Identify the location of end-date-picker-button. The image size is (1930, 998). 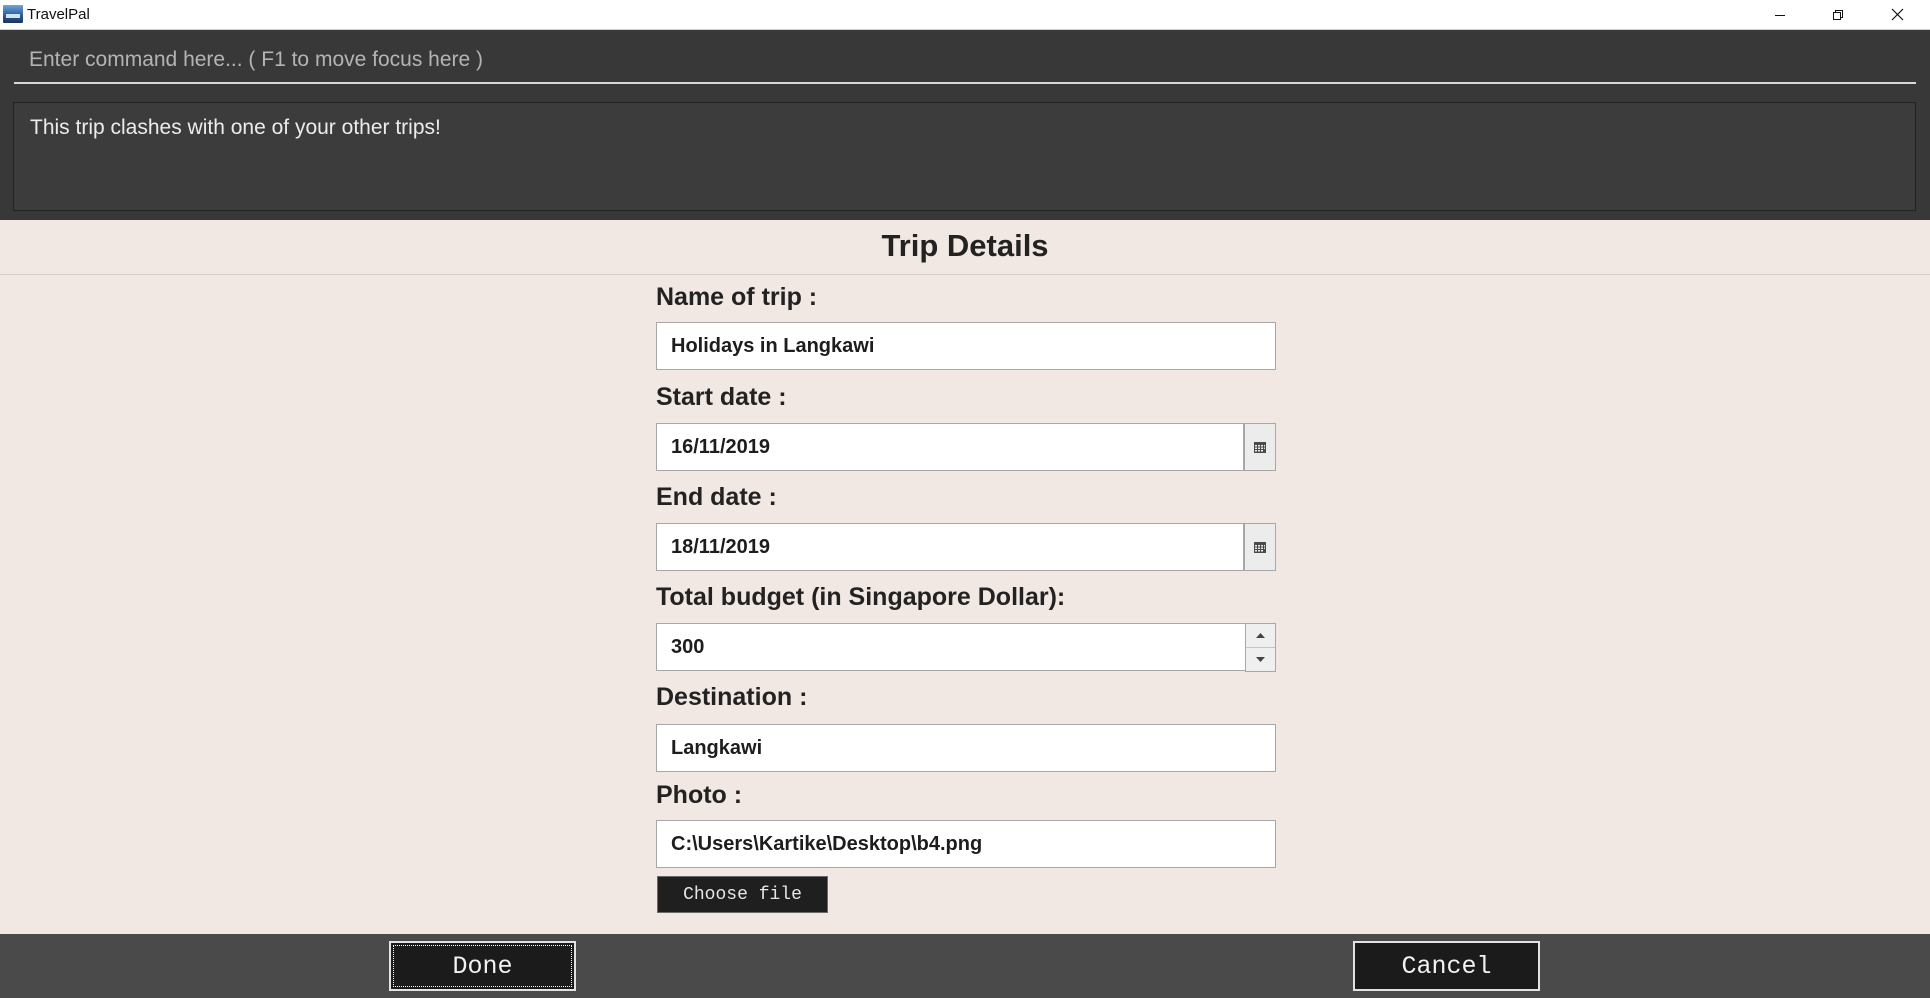
(1260, 547).